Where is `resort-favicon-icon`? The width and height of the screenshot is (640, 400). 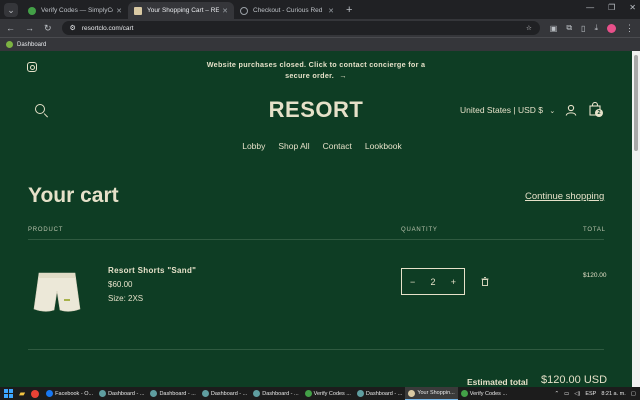
resort-favicon-icon is located at coordinates (138, 10).